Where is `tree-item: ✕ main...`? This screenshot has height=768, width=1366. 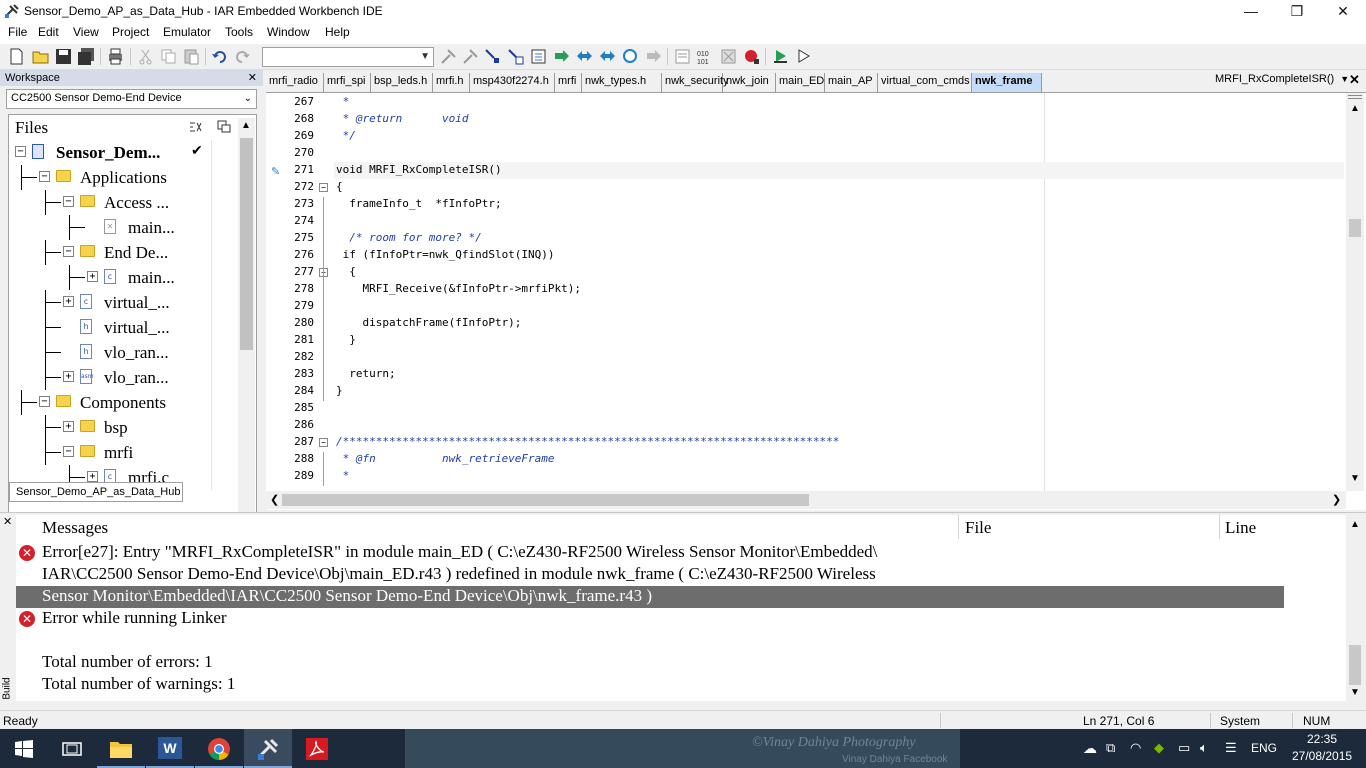 tree-item: ✕ main... is located at coordinates (124, 227).